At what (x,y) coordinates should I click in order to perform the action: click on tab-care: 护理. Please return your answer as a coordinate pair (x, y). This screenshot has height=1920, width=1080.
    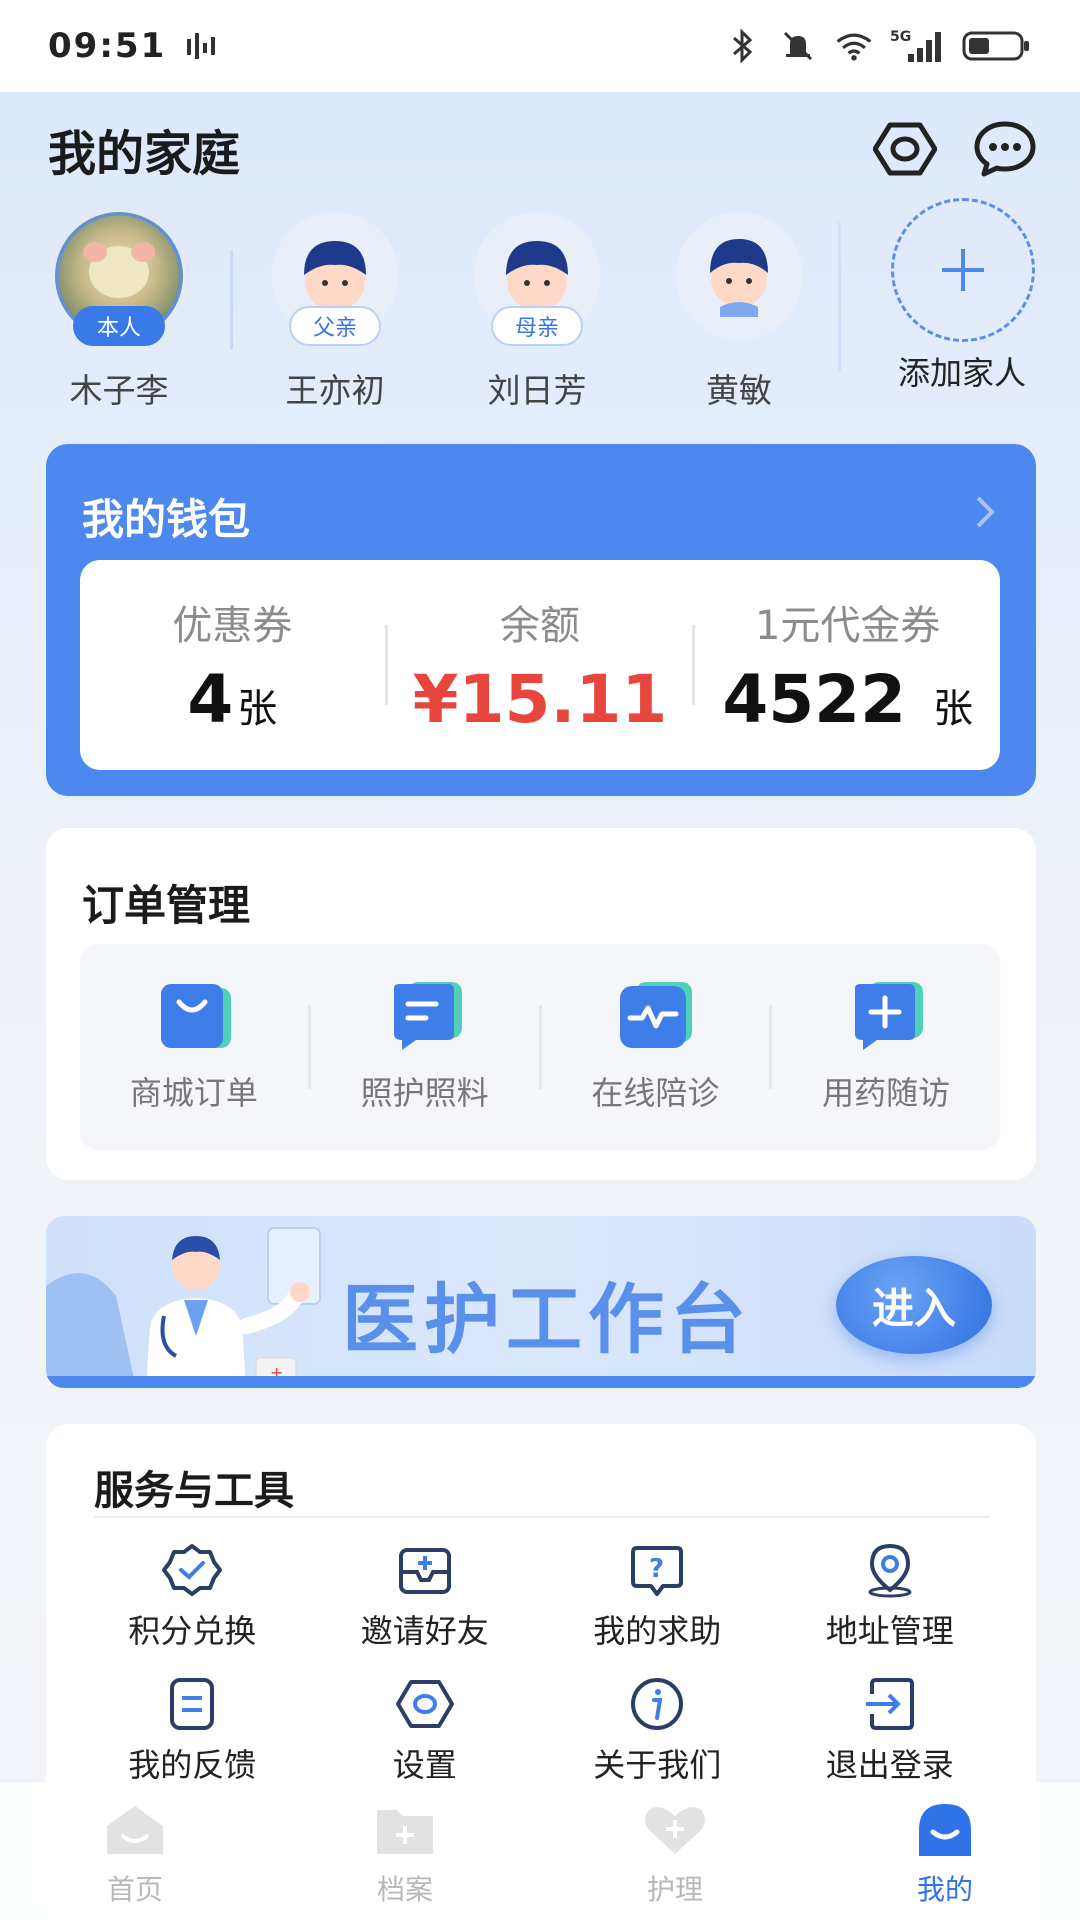
    Looking at the image, I should click on (675, 1851).